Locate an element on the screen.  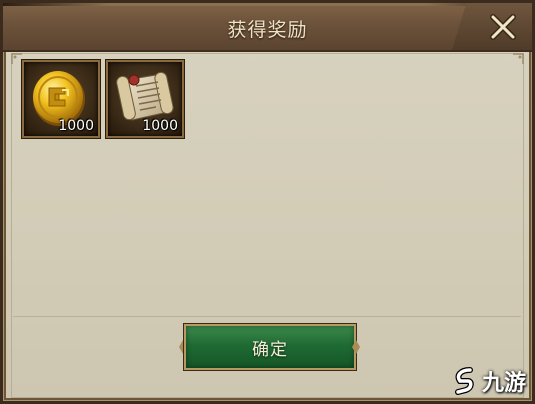
close-icon is located at coordinates (503, 27).